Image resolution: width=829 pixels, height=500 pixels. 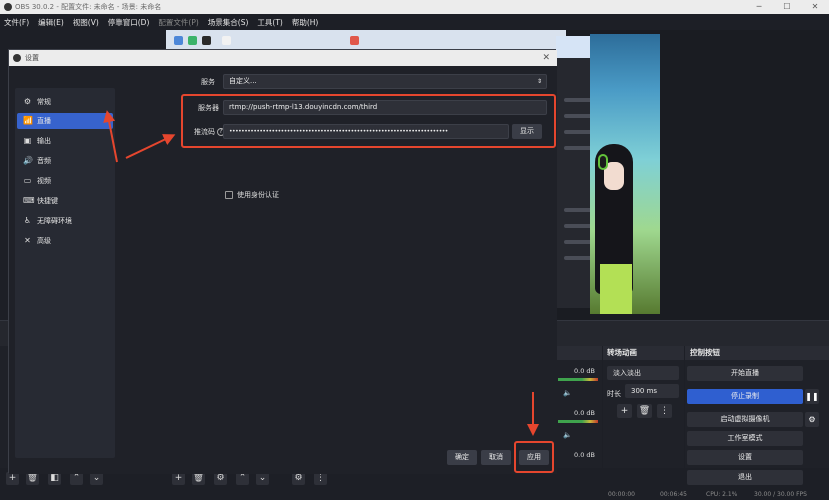 What do you see at coordinates (150, 146) in the screenshot?
I see `arrow-to-server-box` at bounding box center [150, 146].